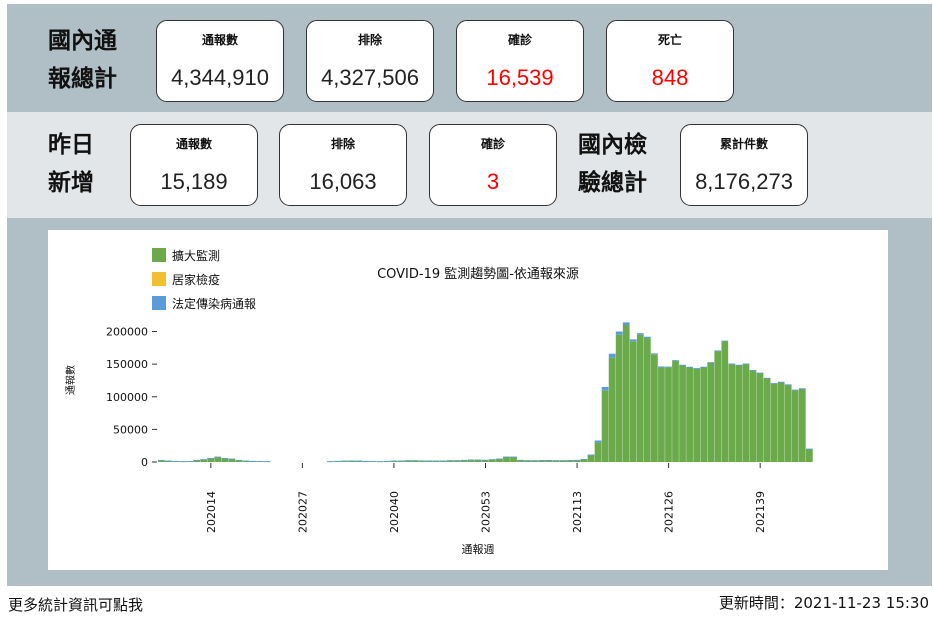 The width and height of the screenshot is (933, 625). I want to click on card-value: 848, so click(670, 77).